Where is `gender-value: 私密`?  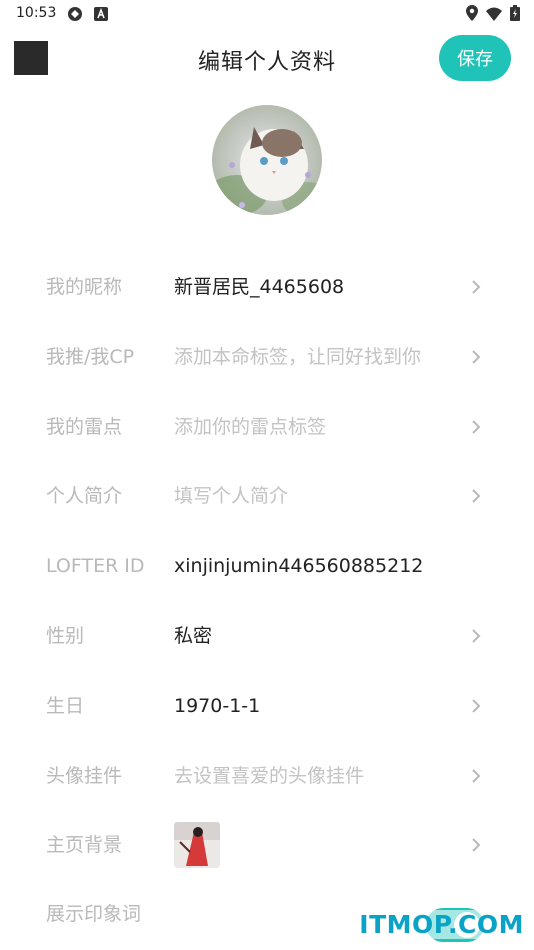 gender-value: 私密 is located at coordinates (193, 636).